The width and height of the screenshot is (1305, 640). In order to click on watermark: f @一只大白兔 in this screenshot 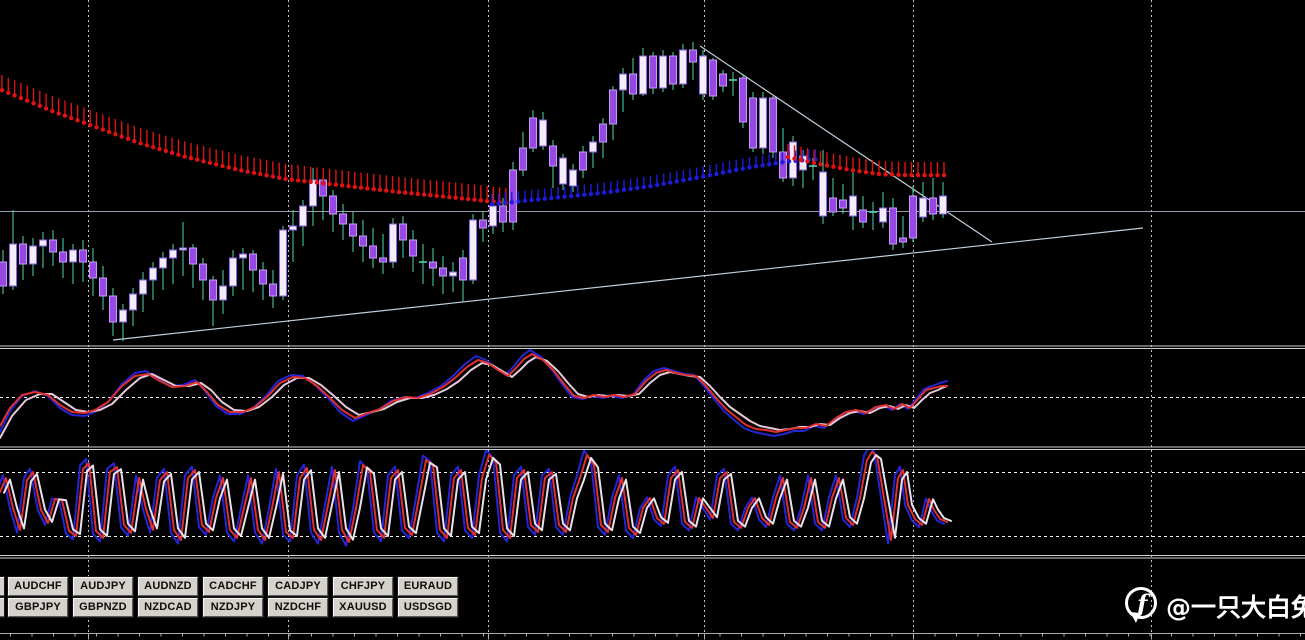, I will do `click(1213, 606)`.